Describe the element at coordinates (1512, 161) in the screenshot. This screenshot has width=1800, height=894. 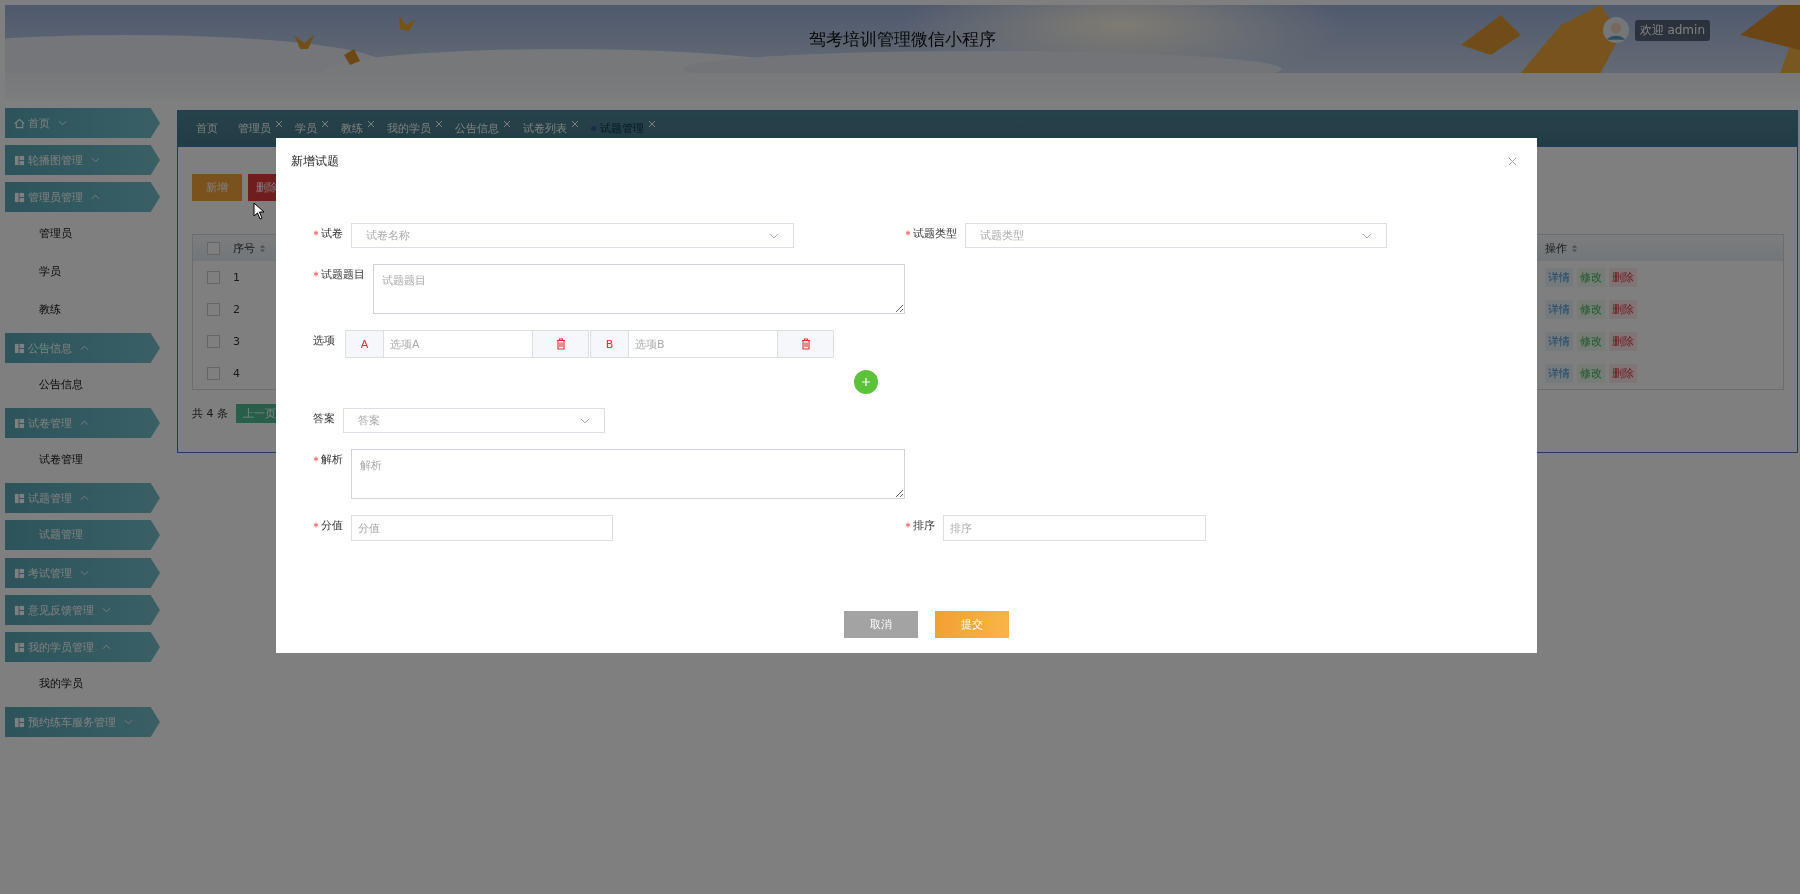
I see `close-icon` at that location.